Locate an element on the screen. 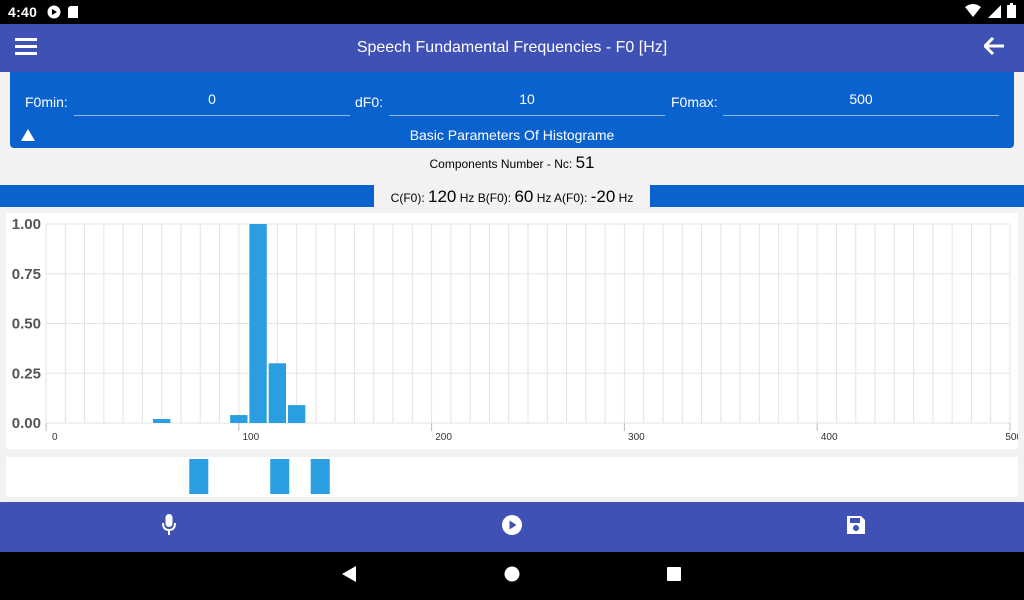 The width and height of the screenshot is (1024, 600). x-tick-label: 300 is located at coordinates (636, 437).